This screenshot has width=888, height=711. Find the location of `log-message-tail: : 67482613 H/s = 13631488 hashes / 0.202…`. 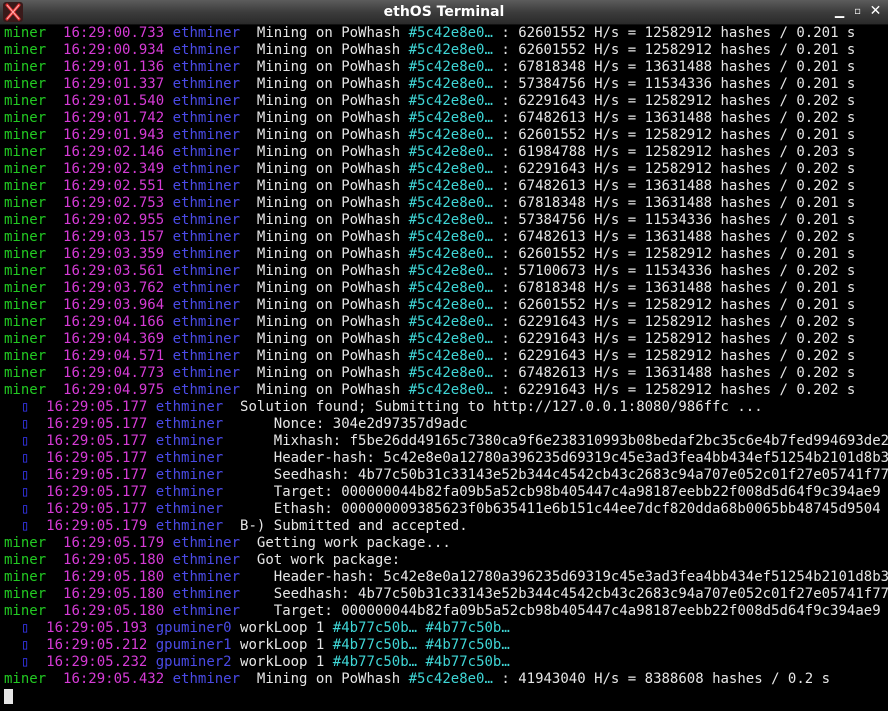

log-message-tail: : 67482613 H/s = 13631488 hashes / 0.202… is located at coordinates (674, 373).